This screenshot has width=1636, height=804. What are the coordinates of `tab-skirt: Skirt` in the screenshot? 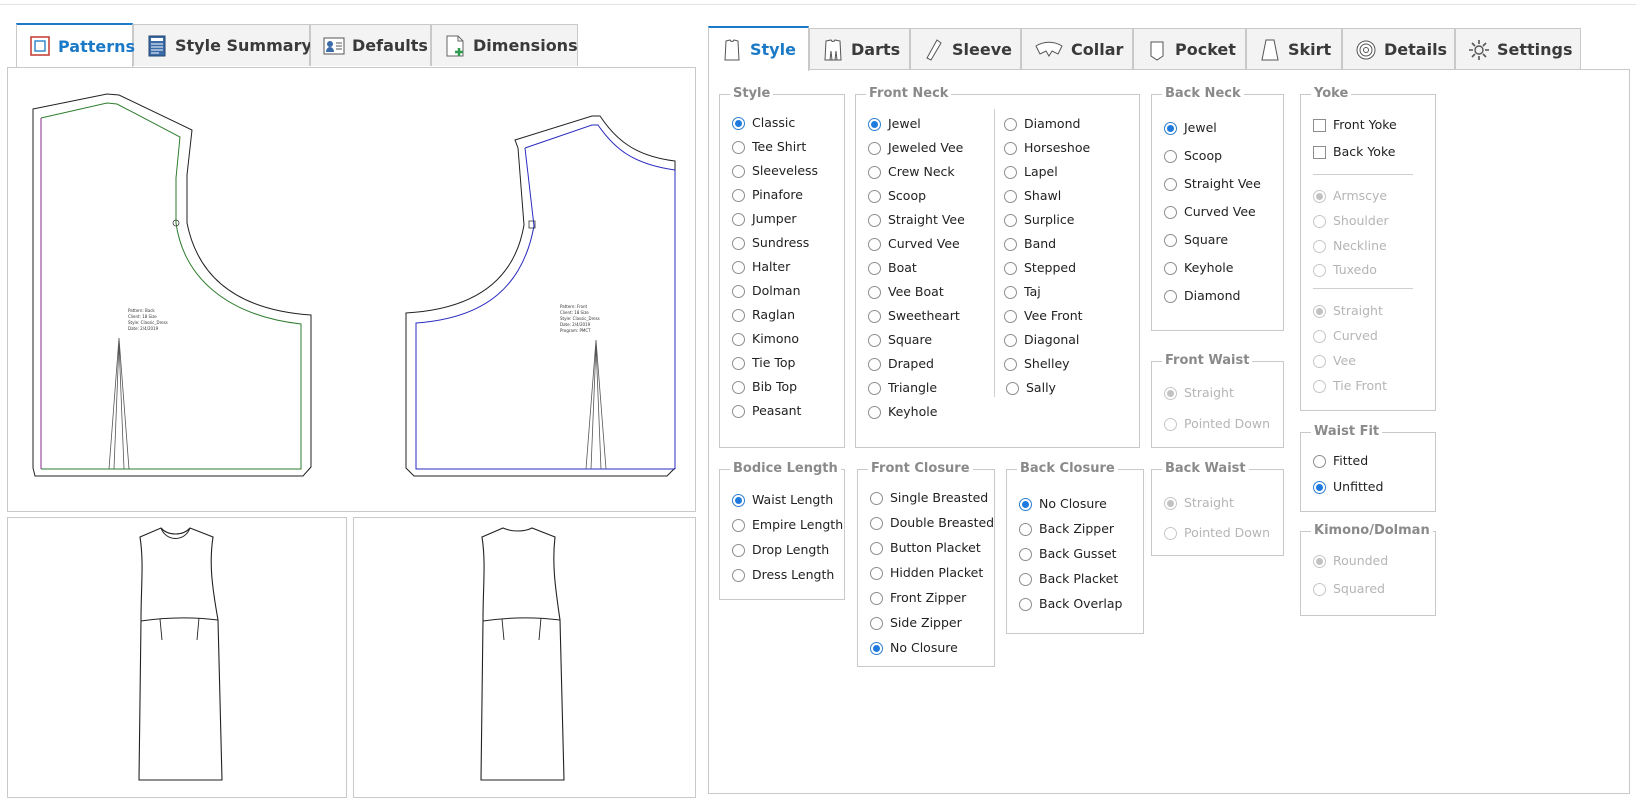 It's located at (1294, 49).